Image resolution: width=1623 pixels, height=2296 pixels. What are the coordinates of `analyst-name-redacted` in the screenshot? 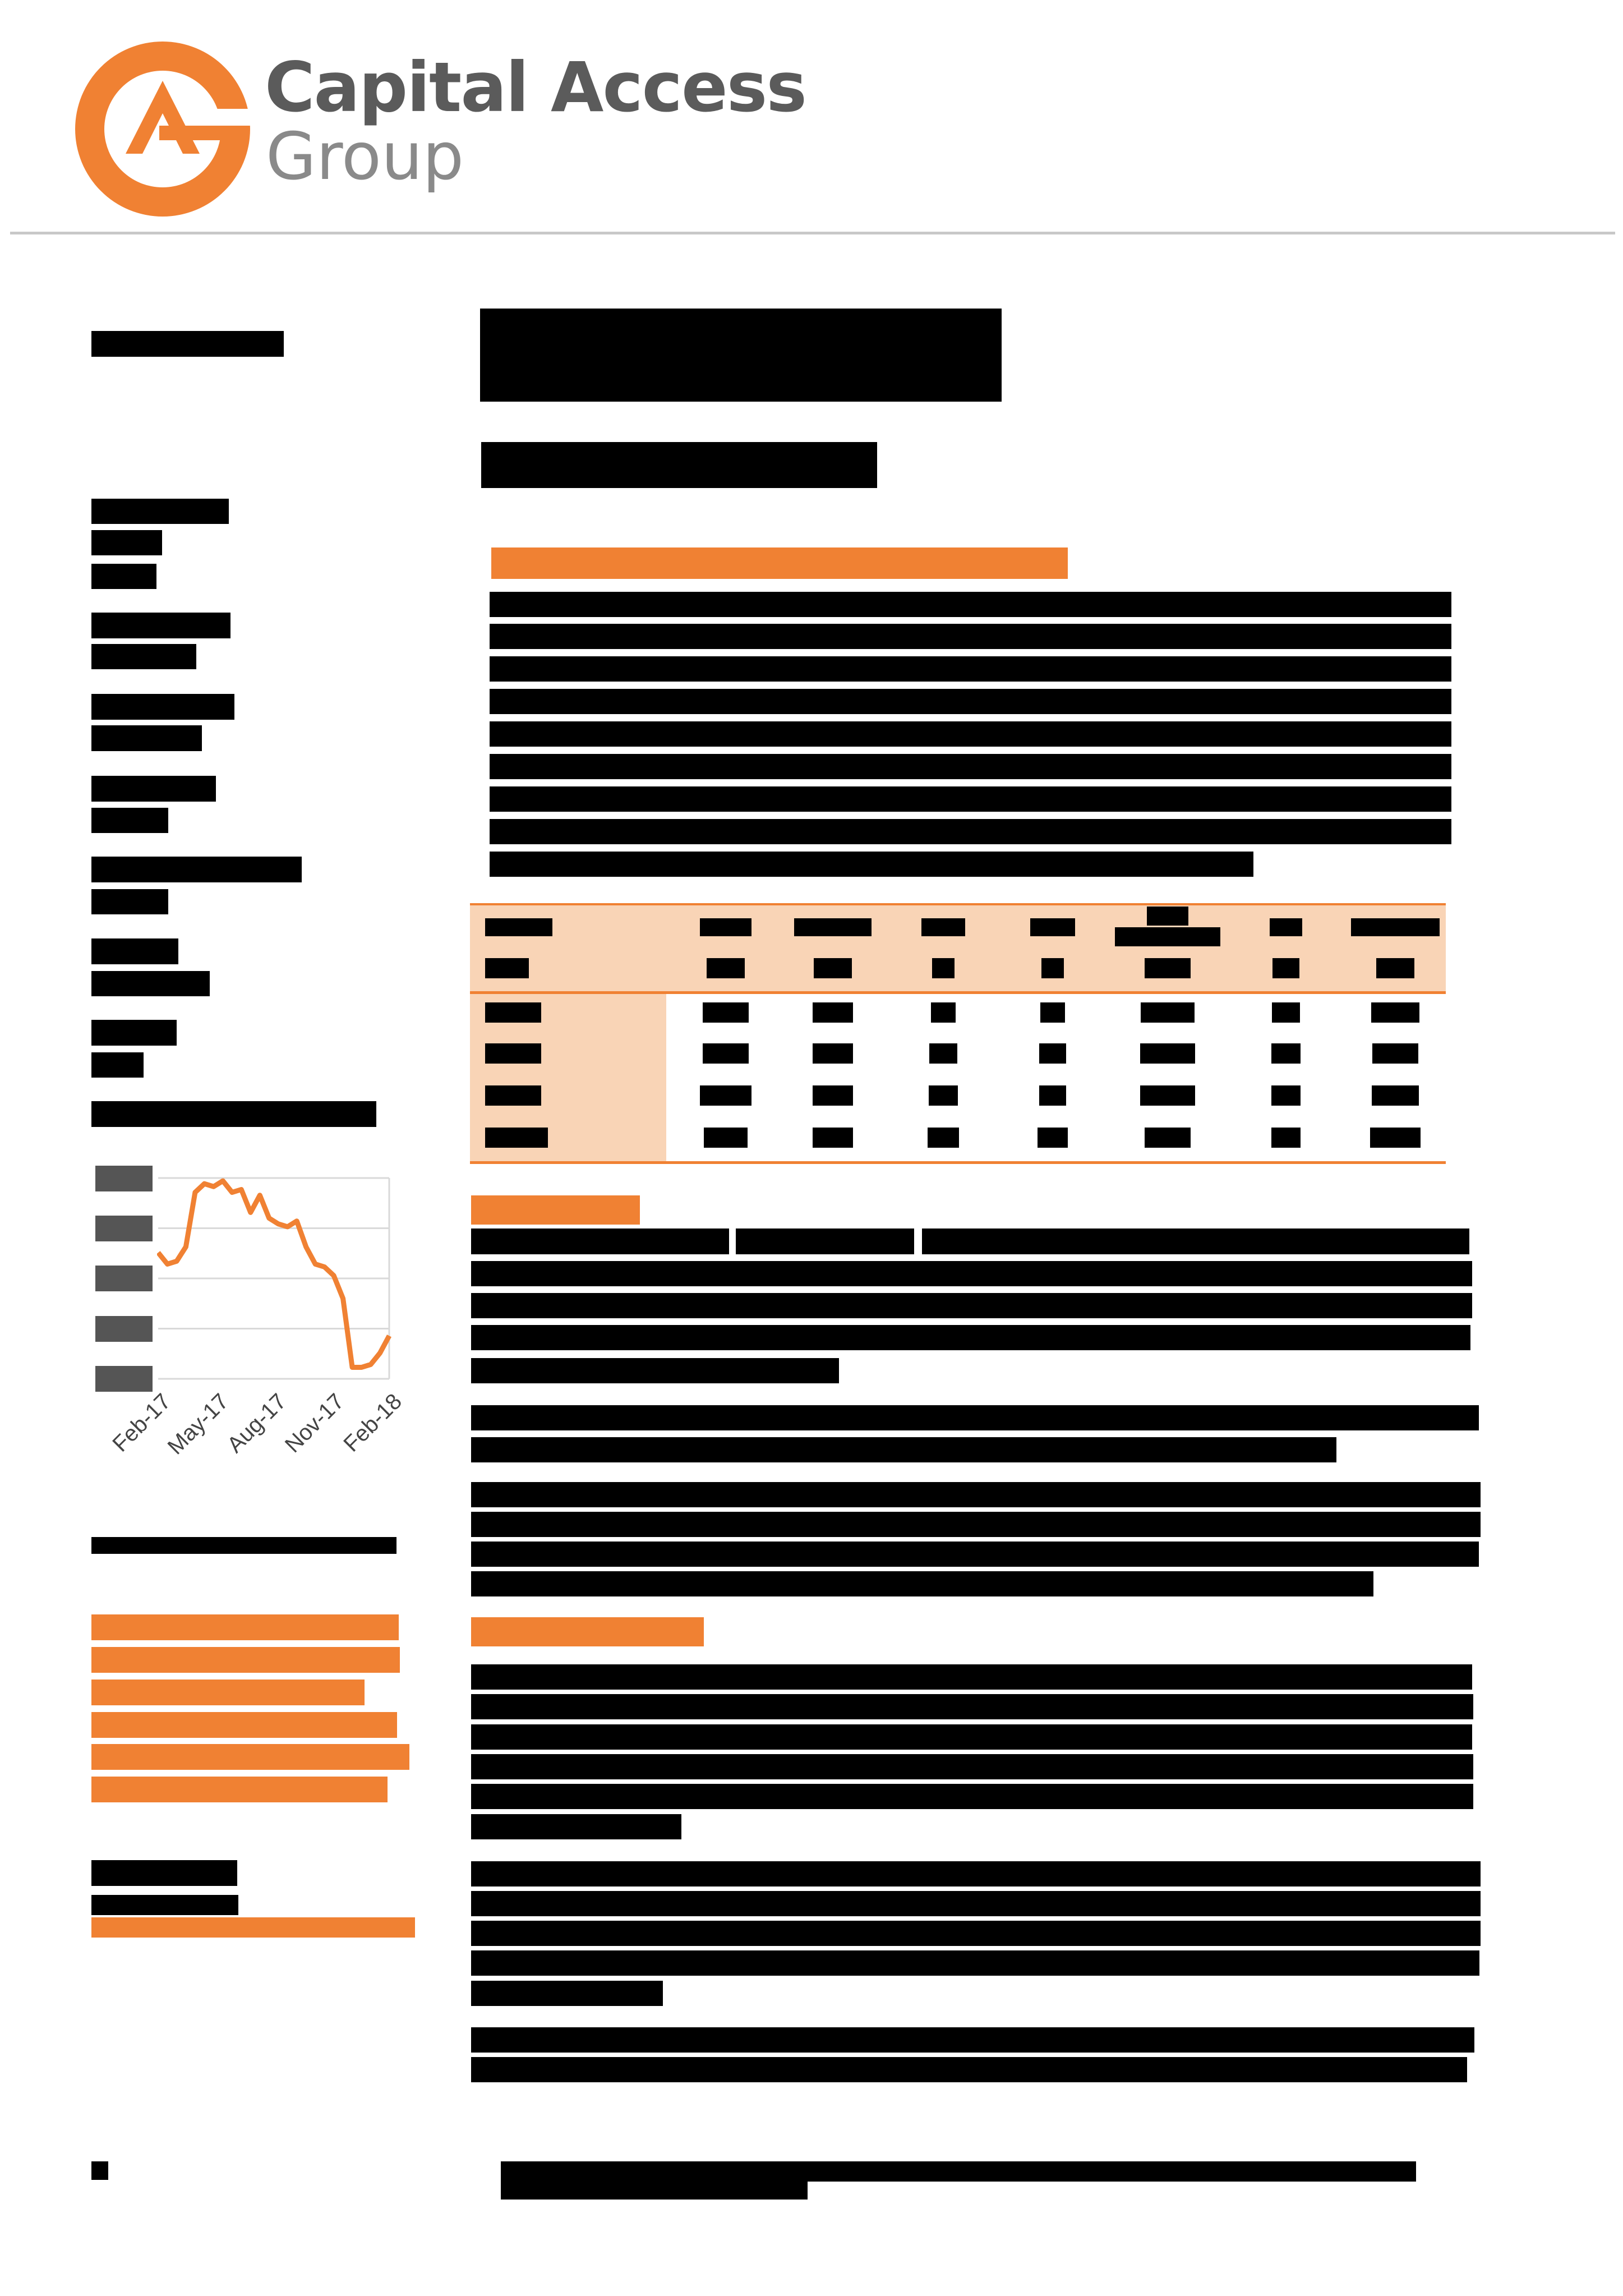 It's located at (164, 1873).